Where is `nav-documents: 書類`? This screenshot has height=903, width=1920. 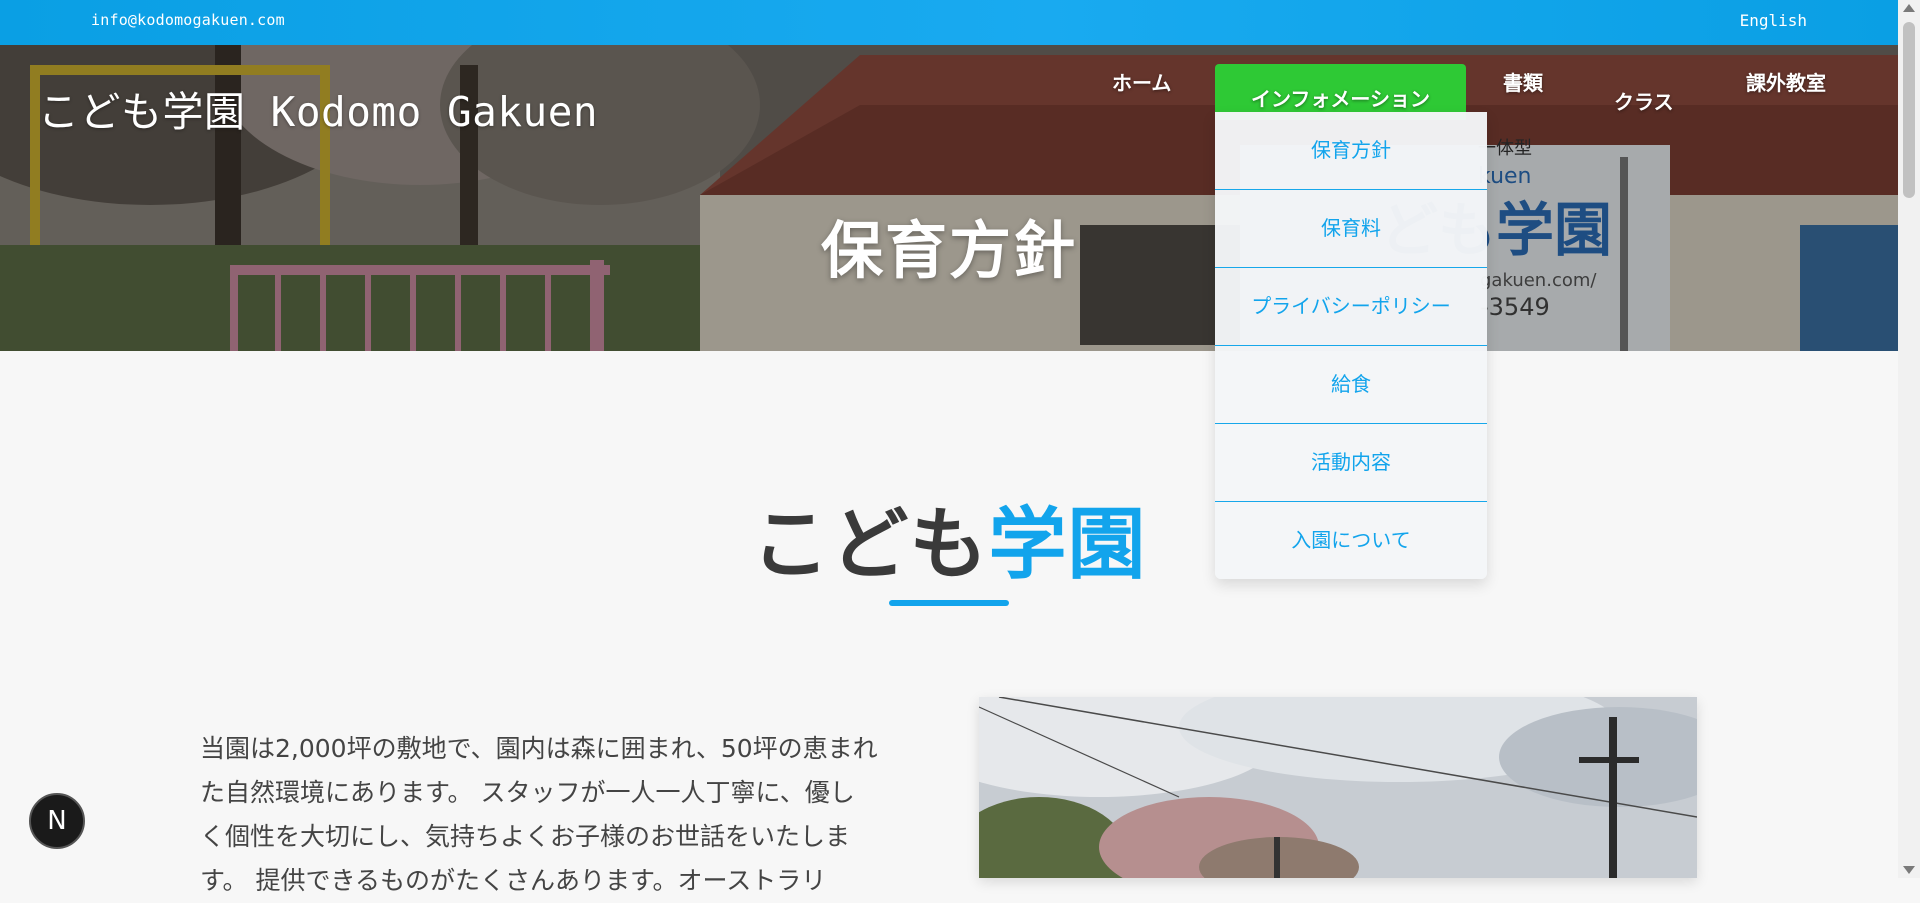 nav-documents: 書類 is located at coordinates (1523, 81).